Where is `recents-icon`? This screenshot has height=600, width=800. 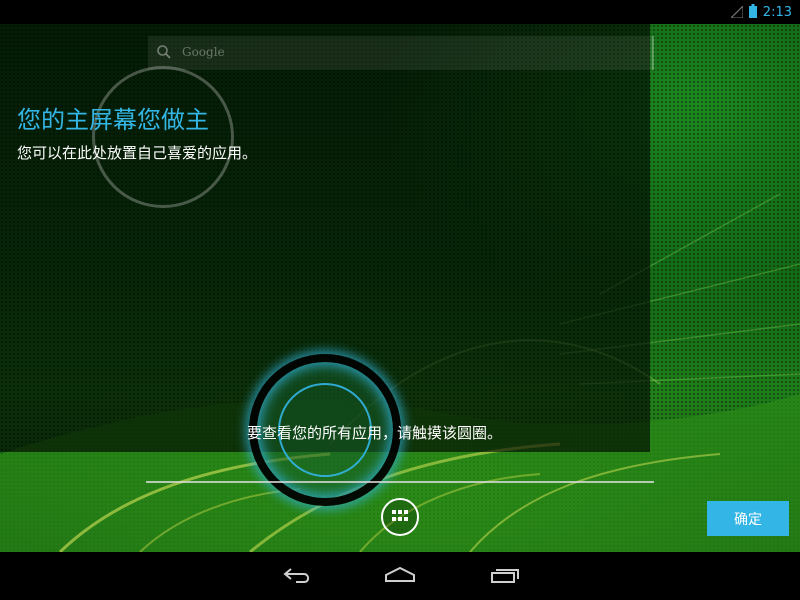
recents-icon is located at coordinates (505, 577).